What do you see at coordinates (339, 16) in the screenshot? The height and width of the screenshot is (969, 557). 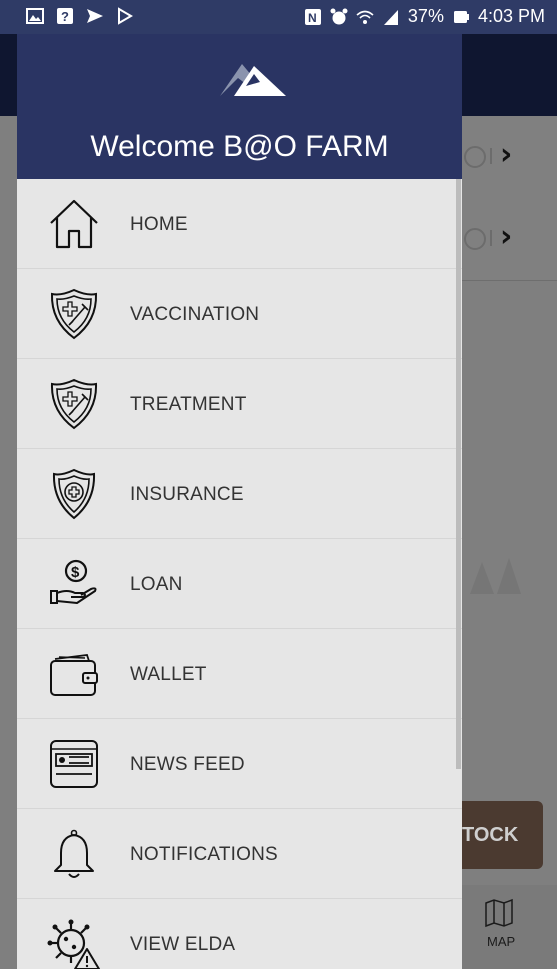 I see `alarm-icon` at bounding box center [339, 16].